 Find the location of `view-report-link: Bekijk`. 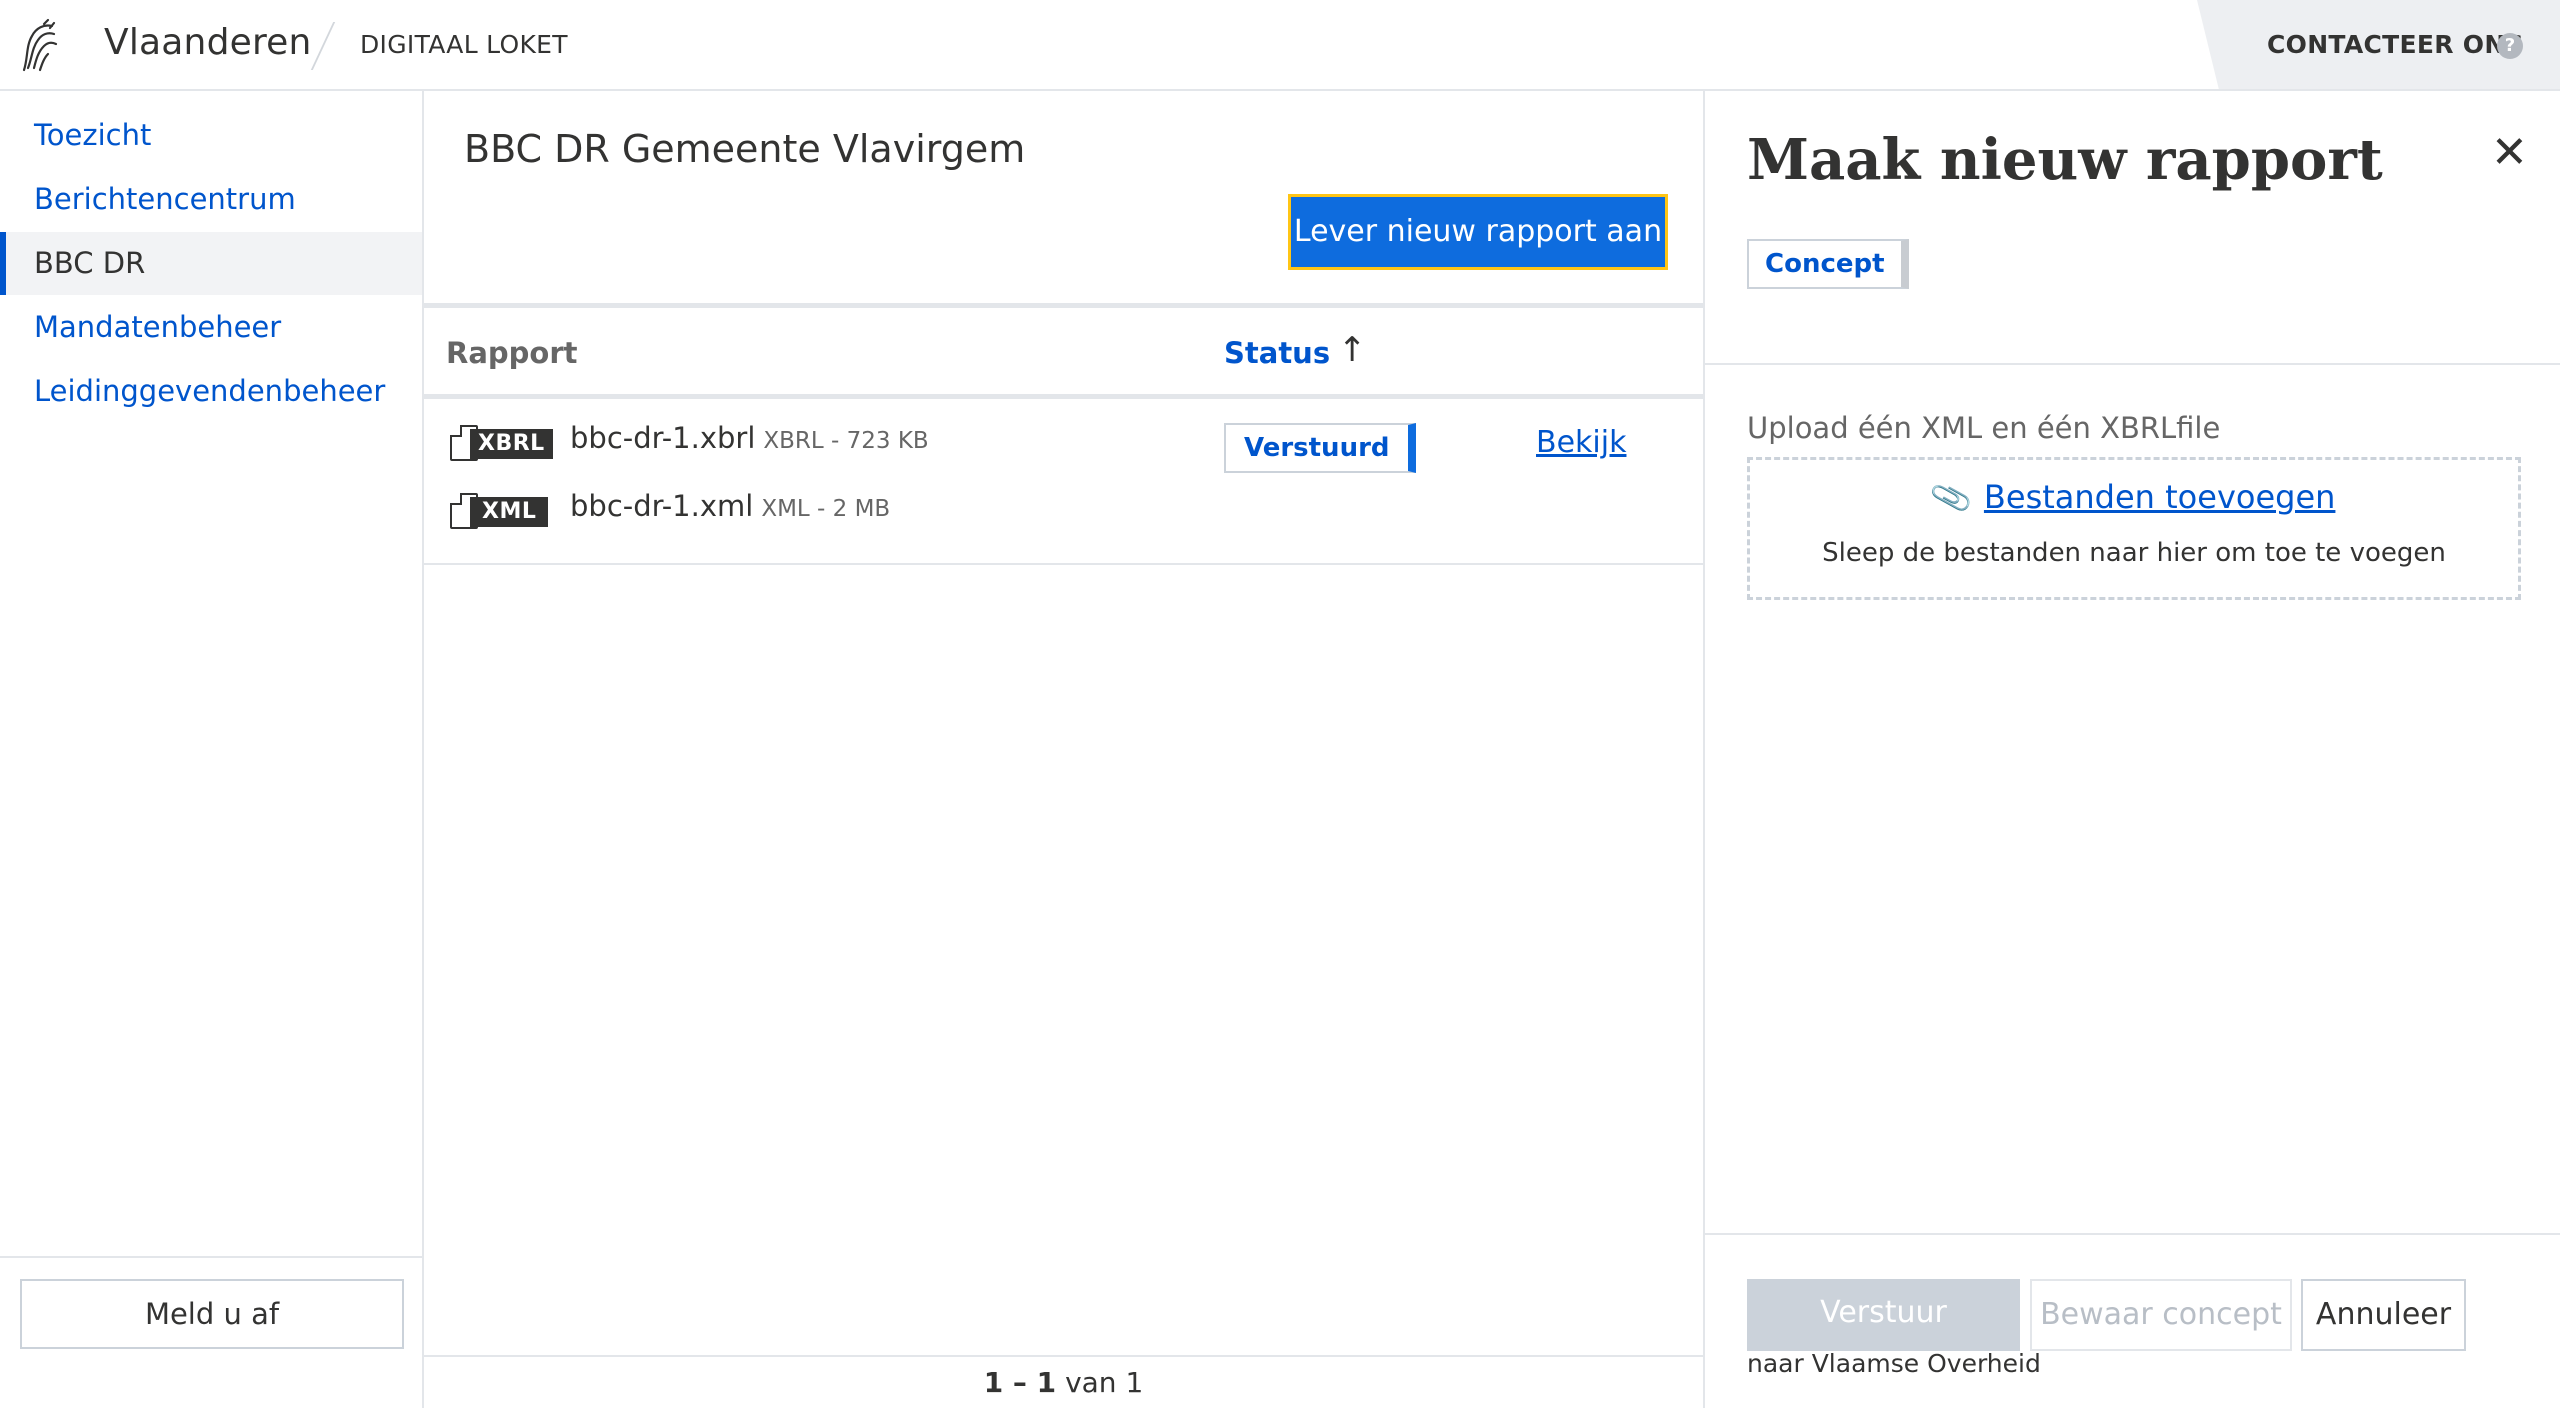

view-report-link: Bekijk is located at coordinates (1581, 442).